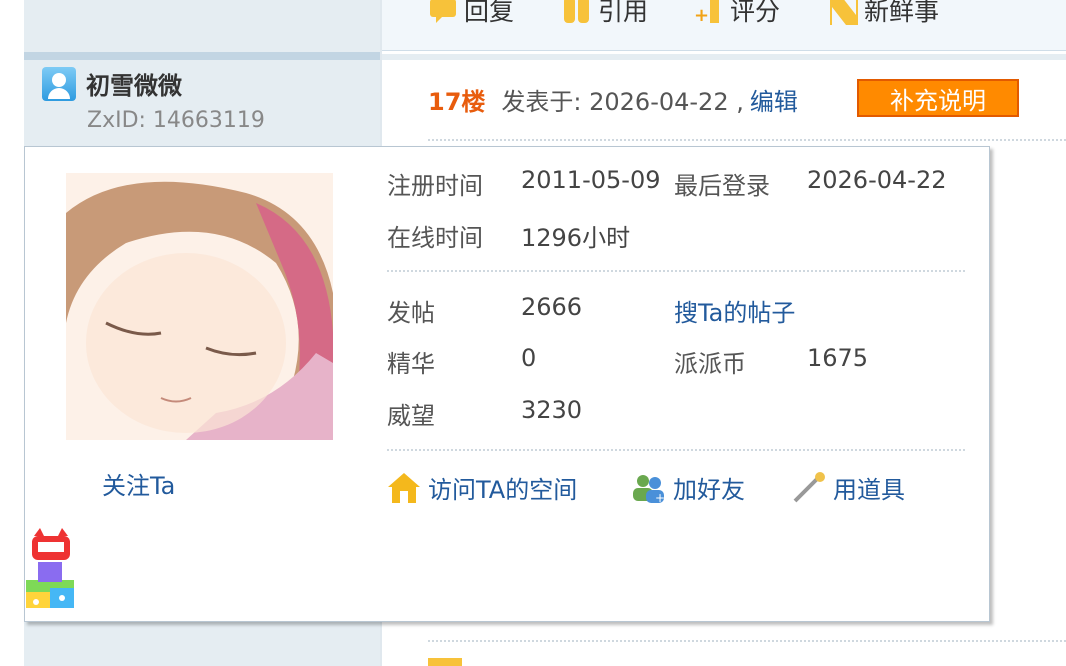  I want to click on use-tool-label: 用道具, so click(869, 490).